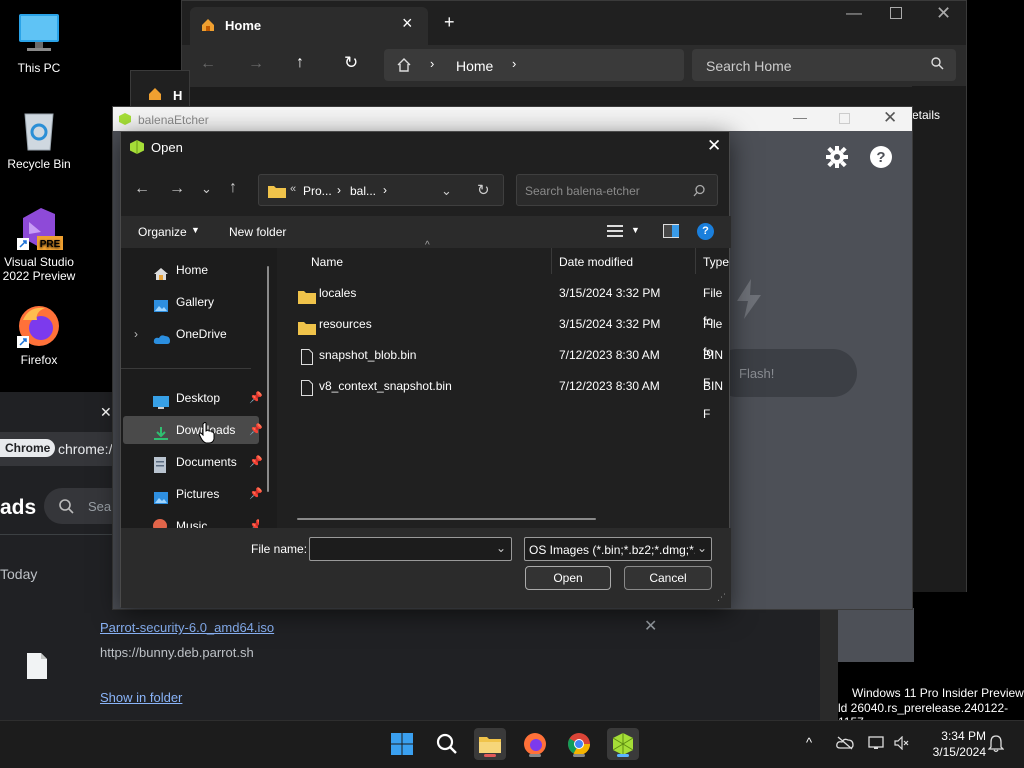  I want to click on scrollbar, so click(829, 664).